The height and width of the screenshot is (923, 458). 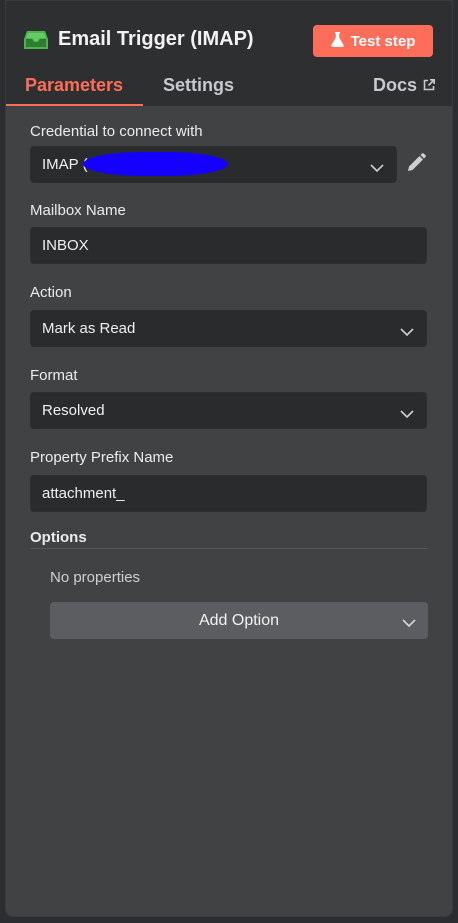 I want to click on test-step-button: Test step, so click(x=373, y=41).